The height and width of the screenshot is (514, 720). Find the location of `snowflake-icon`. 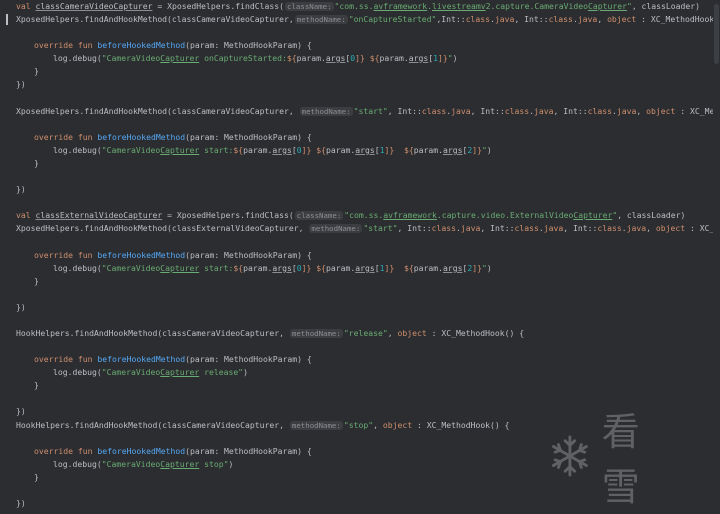

snowflake-icon is located at coordinates (569, 456).